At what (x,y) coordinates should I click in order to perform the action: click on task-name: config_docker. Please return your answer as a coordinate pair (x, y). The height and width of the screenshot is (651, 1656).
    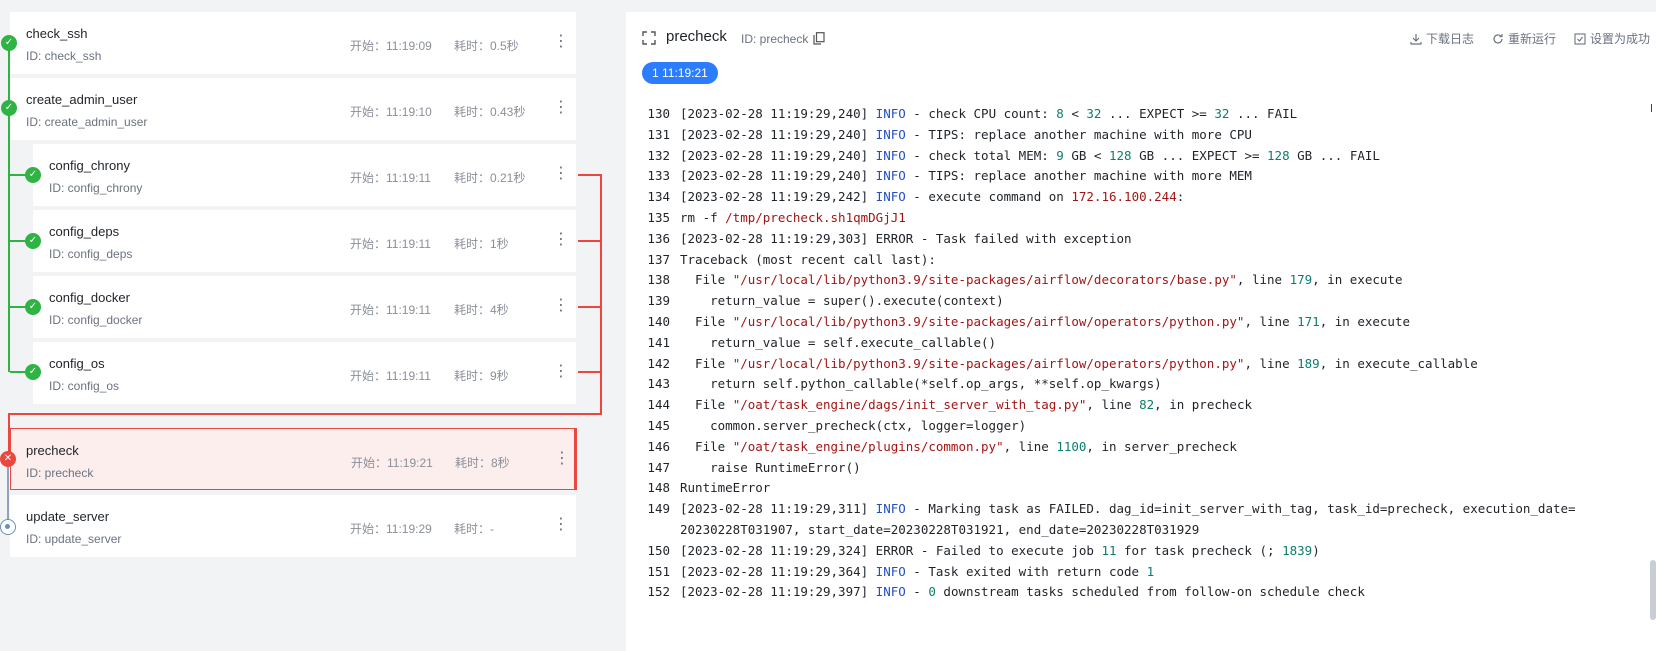
    Looking at the image, I should click on (89, 297).